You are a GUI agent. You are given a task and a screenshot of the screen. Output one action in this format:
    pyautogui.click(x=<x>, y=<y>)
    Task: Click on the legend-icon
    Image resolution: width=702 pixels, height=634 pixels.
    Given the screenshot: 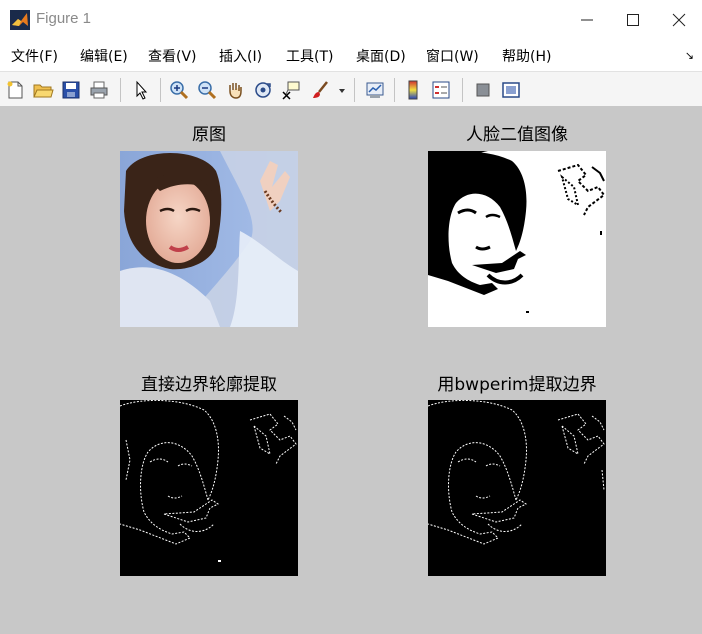 What is the action you would take?
    pyautogui.click(x=441, y=90)
    